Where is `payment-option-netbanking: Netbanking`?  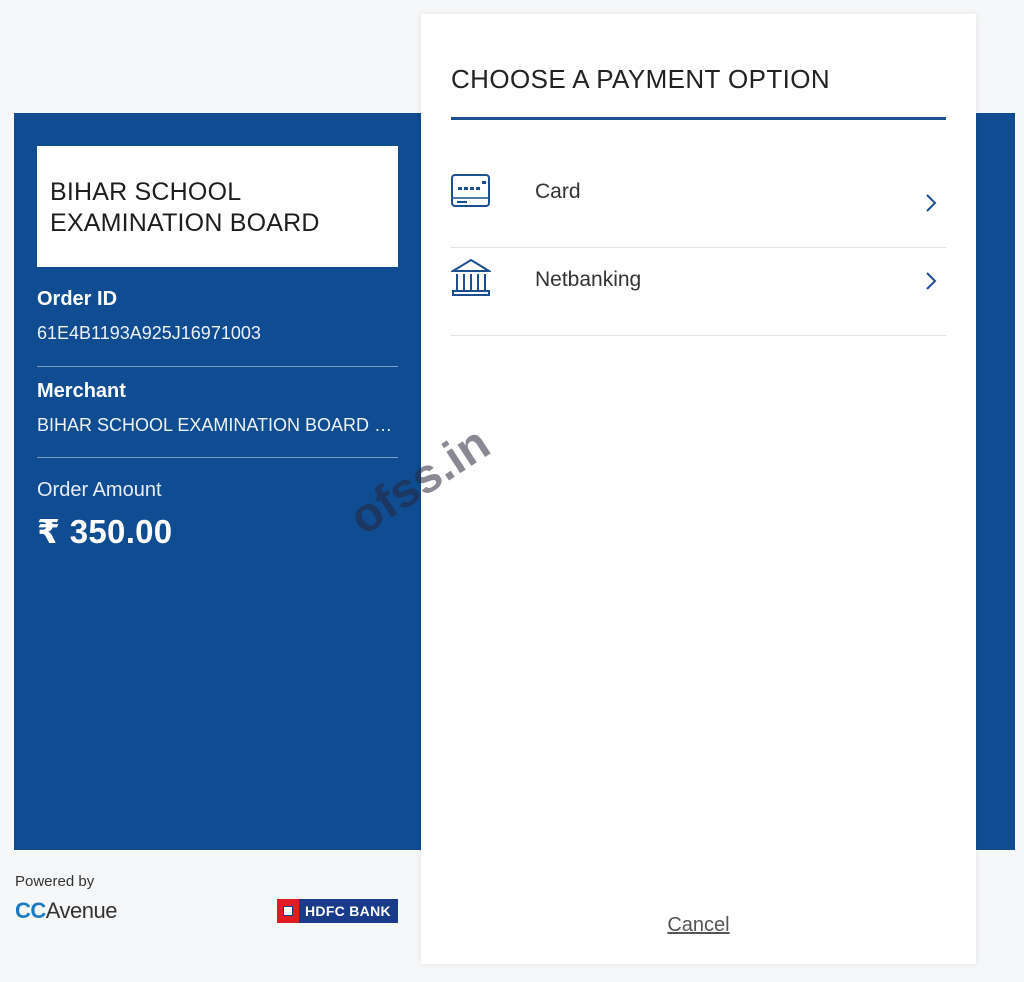
payment-option-netbanking: Netbanking is located at coordinates (698, 292).